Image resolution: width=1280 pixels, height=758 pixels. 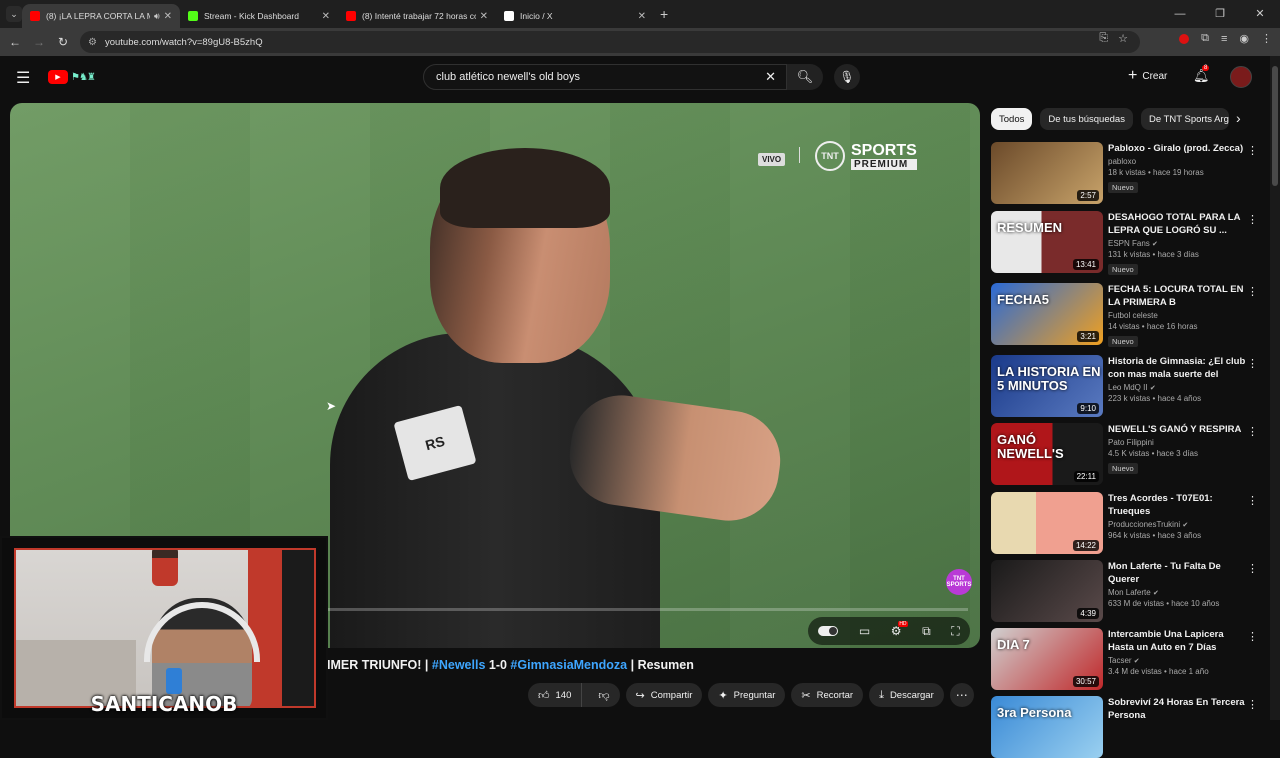 What do you see at coordinates (1180, 14) in the screenshot?
I see `minimize-icon: —` at bounding box center [1180, 14].